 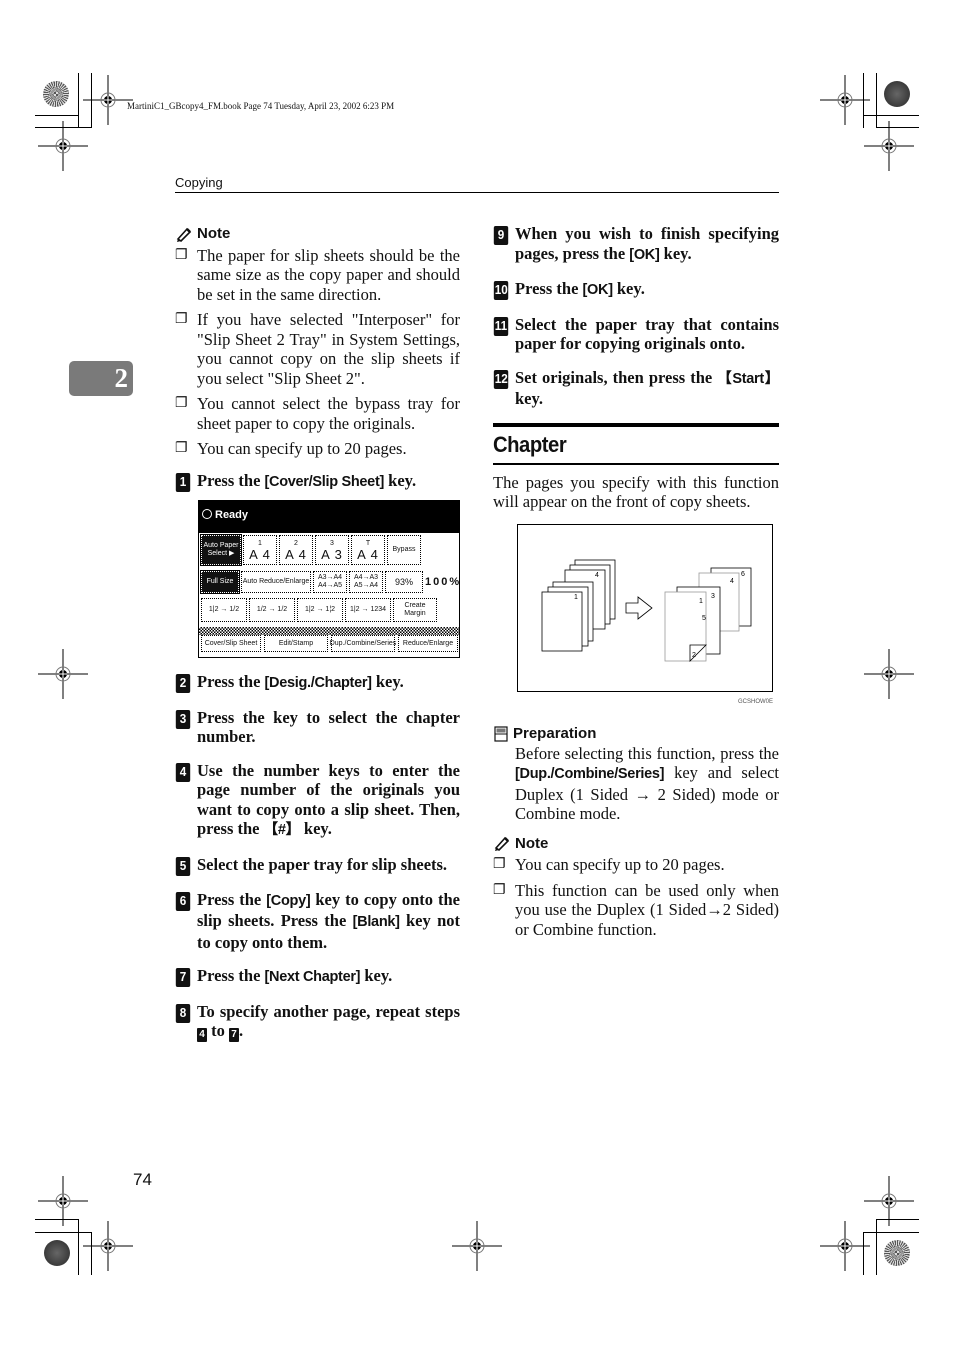 I want to click on step-1: 1 Press the [Cover/Slip Sheet] key., so click(x=317, y=482).